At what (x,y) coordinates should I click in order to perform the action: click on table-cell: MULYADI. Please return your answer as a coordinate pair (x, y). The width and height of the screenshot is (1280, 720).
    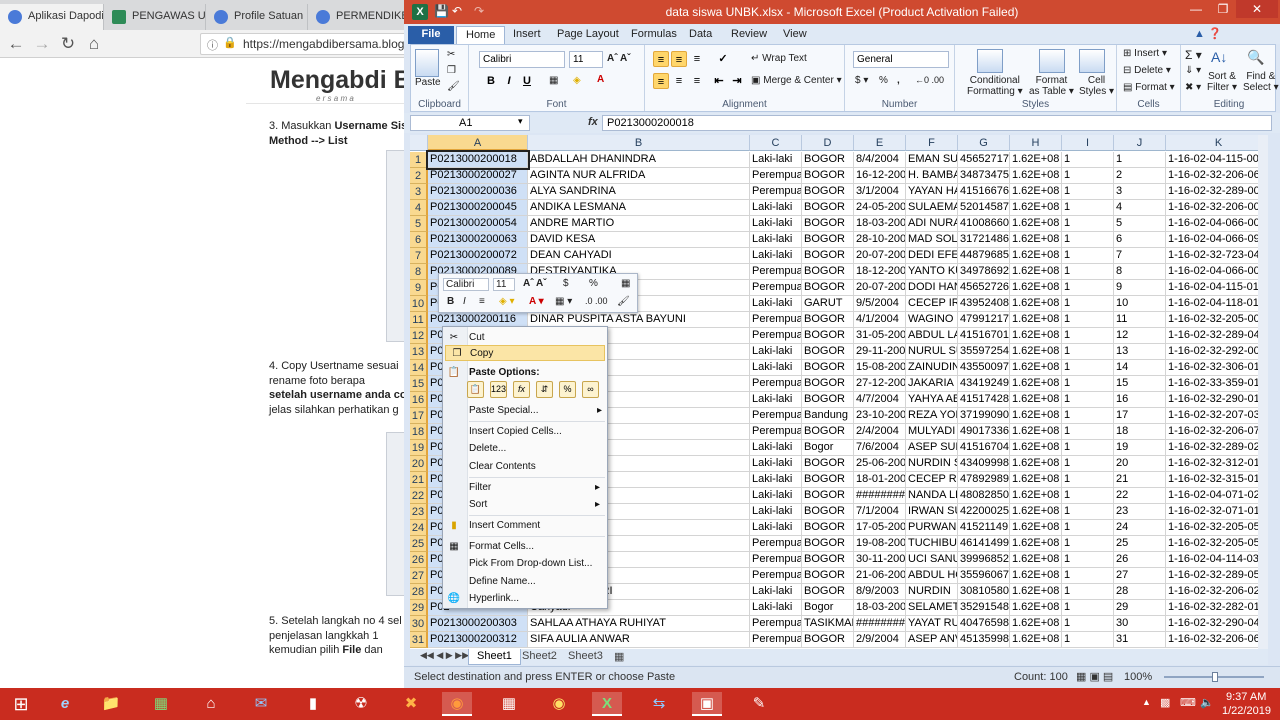
    Looking at the image, I should click on (932, 432).